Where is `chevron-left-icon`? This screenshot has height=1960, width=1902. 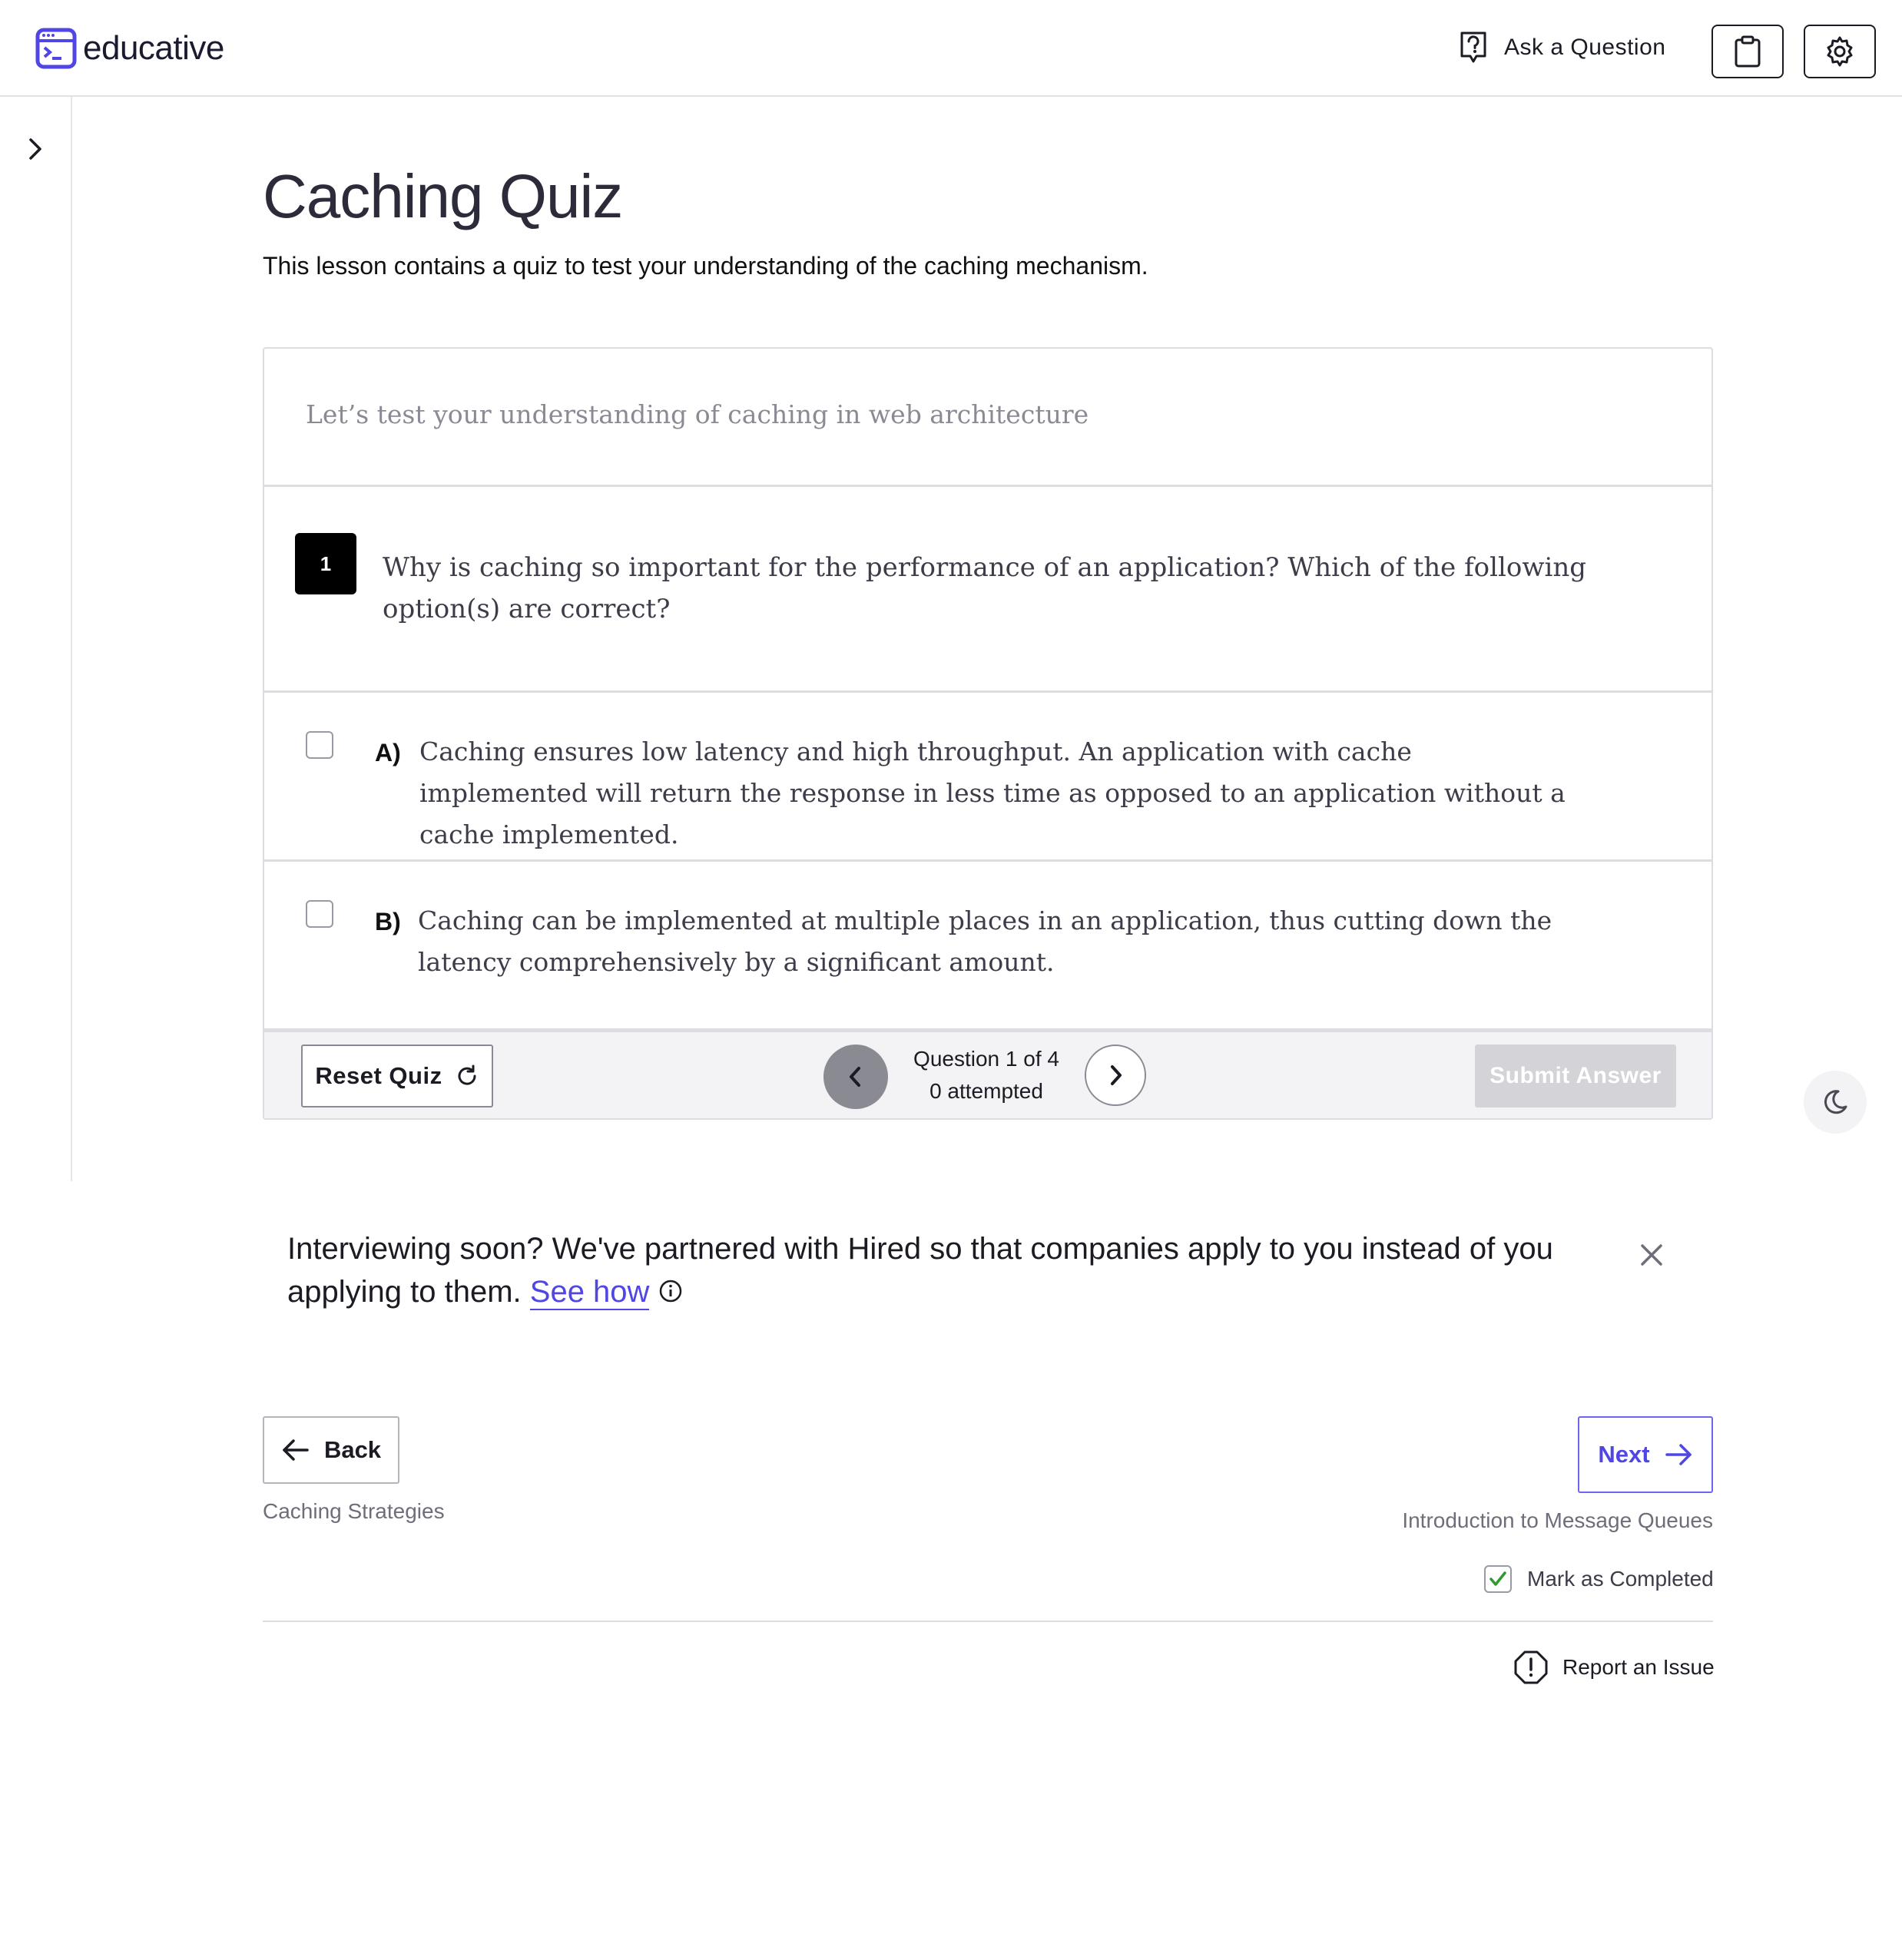 chevron-left-icon is located at coordinates (855, 1077).